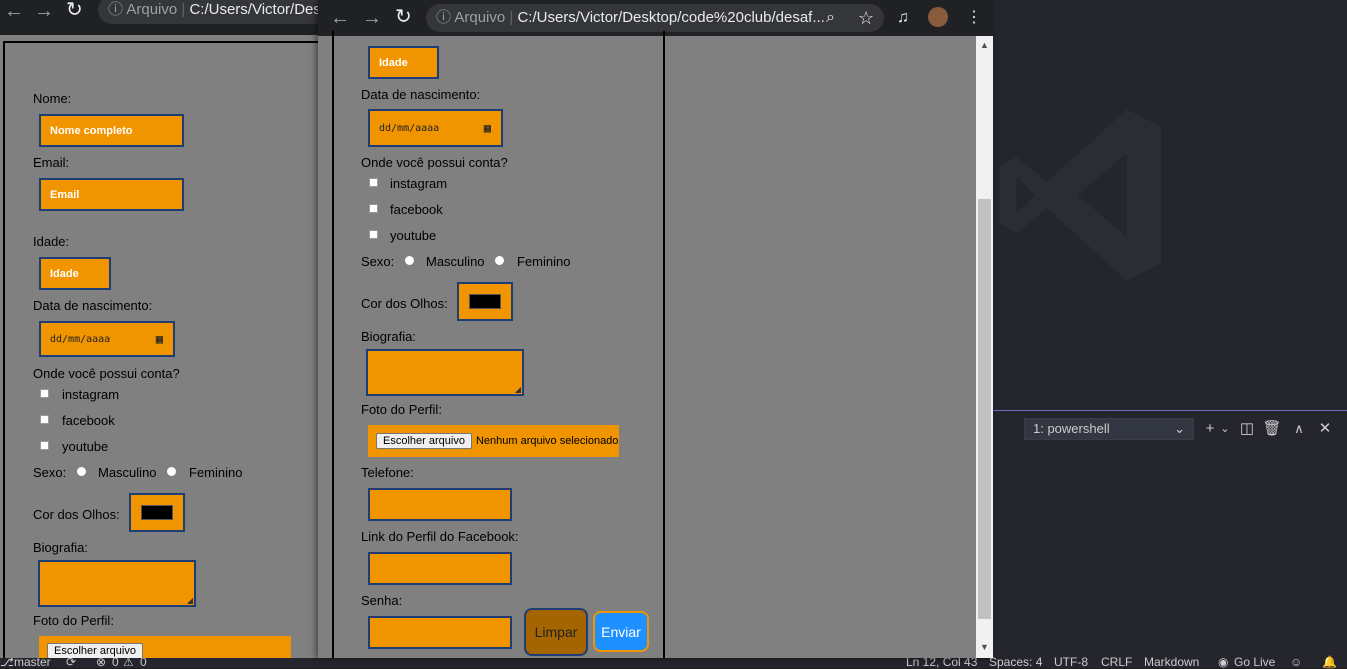 This screenshot has width=1347, height=669. Describe the element at coordinates (1170, 534) in the screenshot. I see `terminal-panel` at that location.